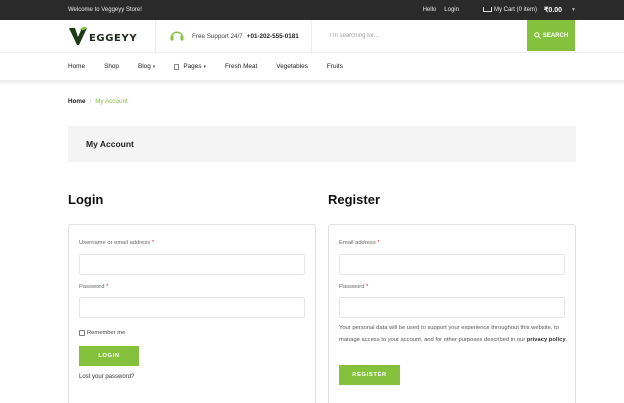 The height and width of the screenshot is (403, 624). I want to click on nav-item-label: Blog, so click(144, 66).